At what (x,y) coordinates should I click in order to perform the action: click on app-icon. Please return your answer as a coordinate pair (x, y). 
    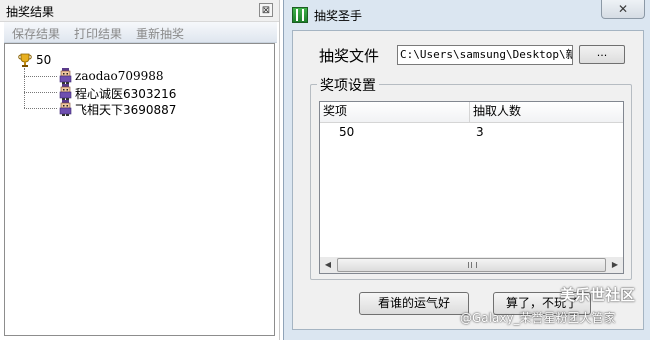
    Looking at the image, I should click on (300, 15).